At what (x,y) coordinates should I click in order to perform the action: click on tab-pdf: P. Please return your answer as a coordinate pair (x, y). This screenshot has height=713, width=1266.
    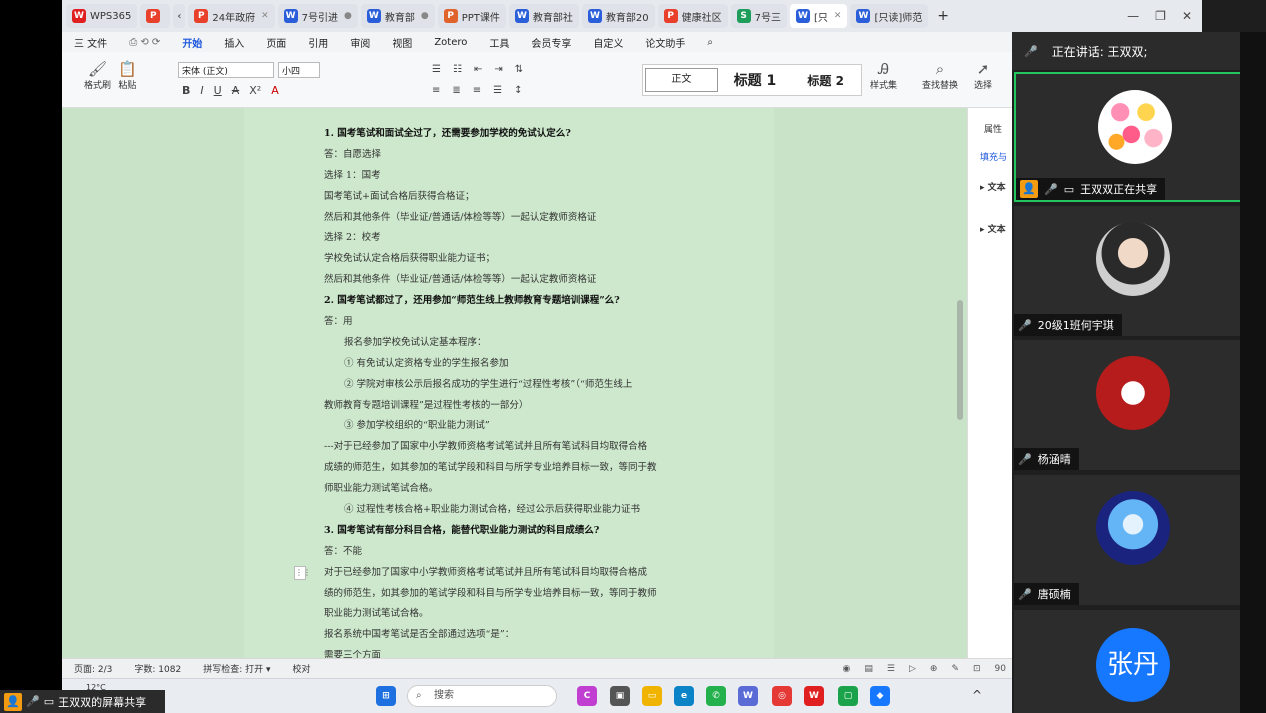
    Looking at the image, I should click on (155, 16).